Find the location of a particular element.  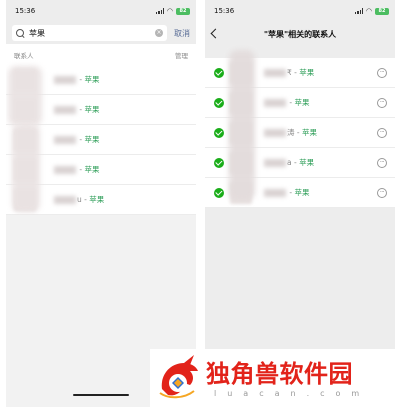

watermark-subtitle: luacan.com is located at coordinates (292, 393).